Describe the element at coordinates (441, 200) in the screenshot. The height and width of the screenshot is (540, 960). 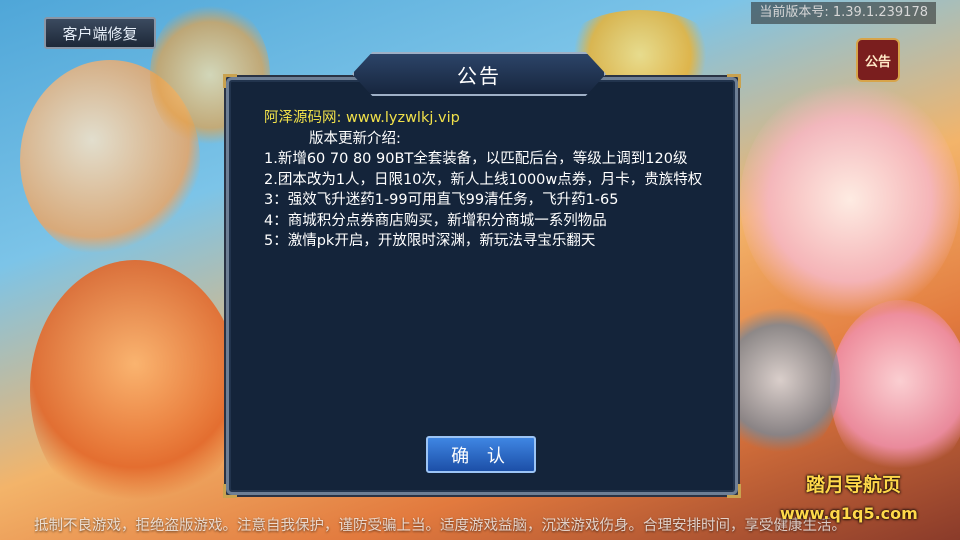
I see `update-item-3: 3：强效飞升迷药1-99可用直飞99清任务，飞升药1-65` at that location.